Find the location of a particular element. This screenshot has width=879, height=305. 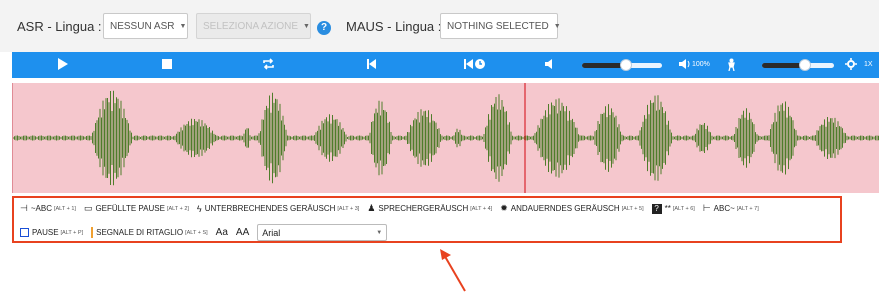

help-icon: ? is located at coordinates (324, 28).